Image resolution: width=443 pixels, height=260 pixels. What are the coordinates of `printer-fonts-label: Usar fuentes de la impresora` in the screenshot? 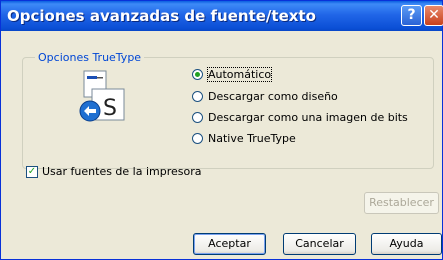 It's located at (122, 171).